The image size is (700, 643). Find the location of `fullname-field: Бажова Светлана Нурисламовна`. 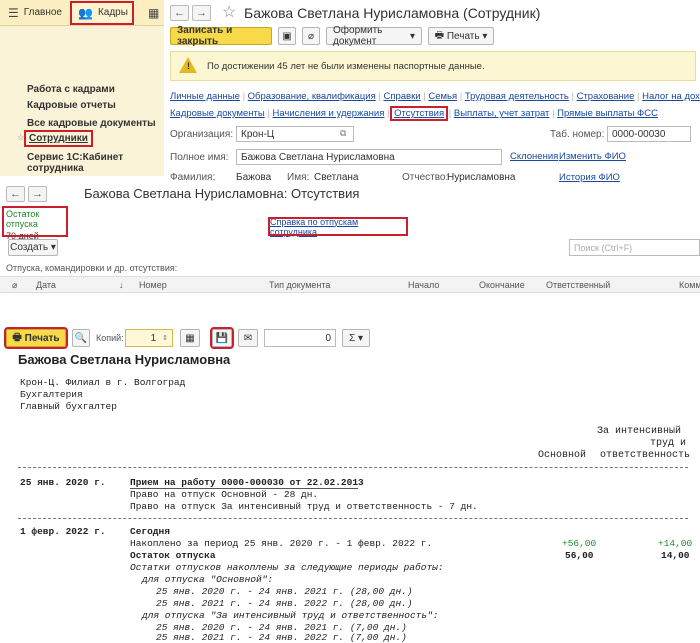

fullname-field: Бажова Светлана Нурисламовна is located at coordinates (369, 157).